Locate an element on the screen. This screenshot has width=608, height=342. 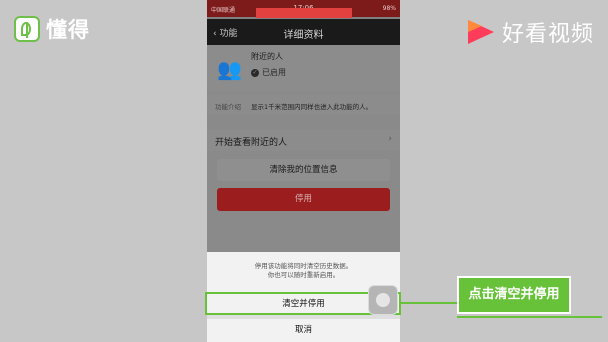
recording-indicator is located at coordinates (304, 13).